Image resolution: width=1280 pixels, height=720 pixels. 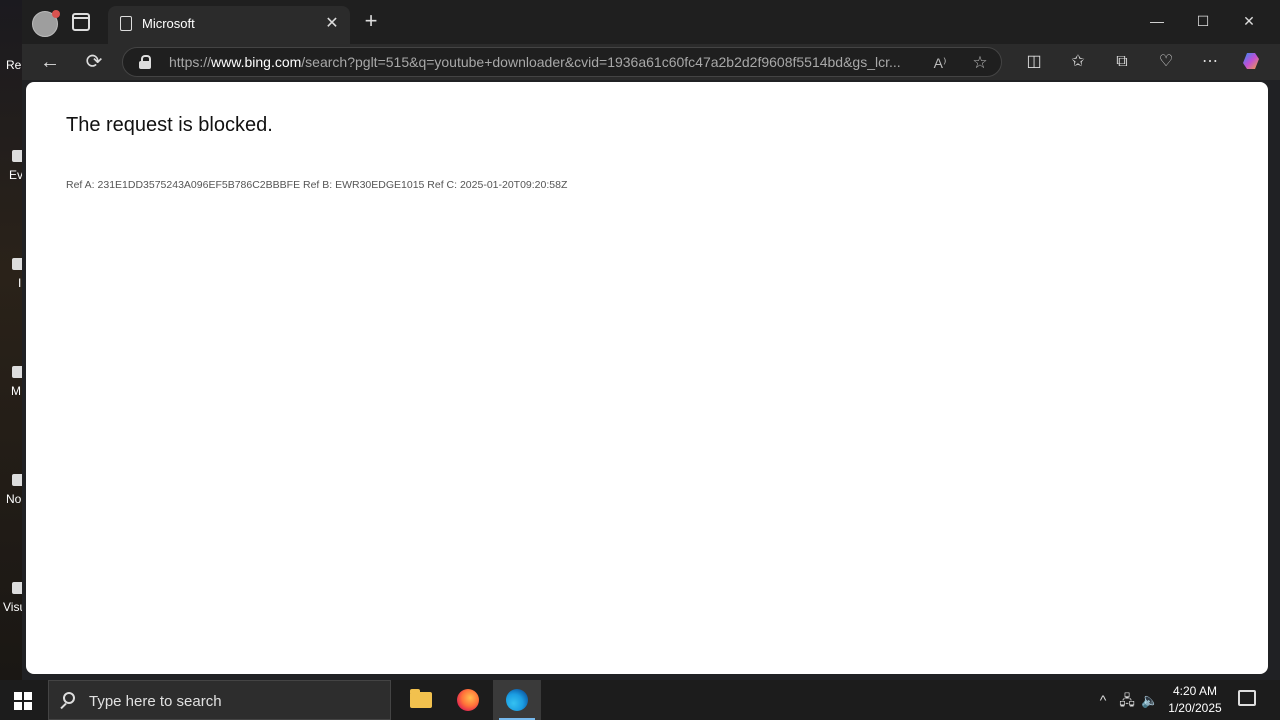 I want to click on maximize-button: ☐, so click(x=1203, y=21).